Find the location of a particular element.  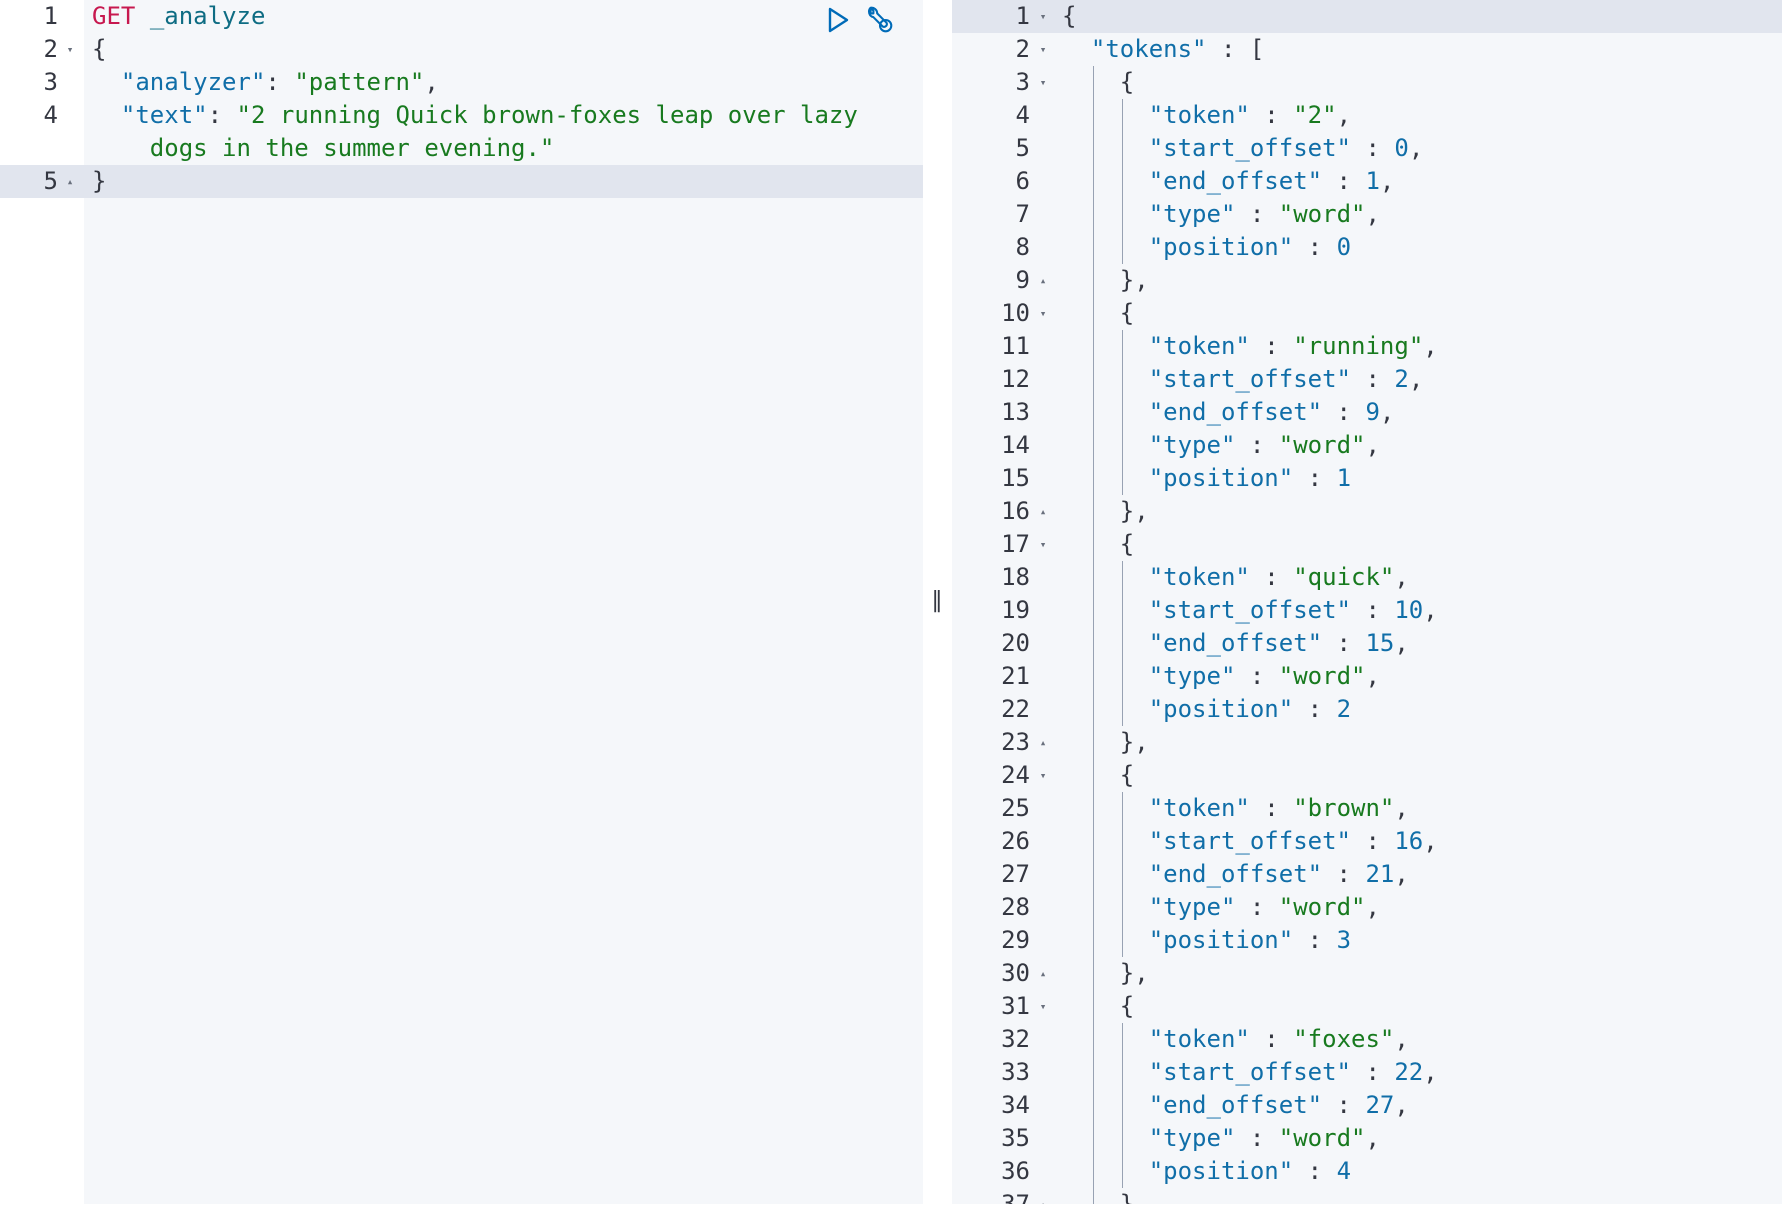

code-text: "position" : 4 is located at coordinates (1250, 1171).